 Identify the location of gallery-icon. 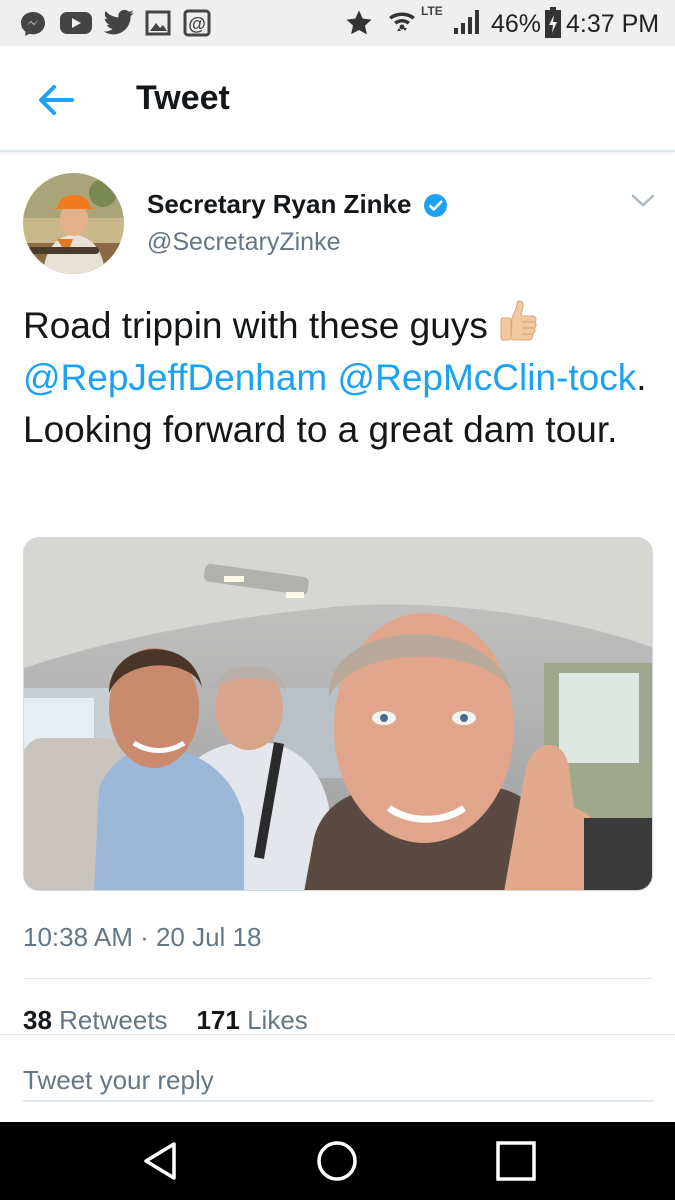
(158, 23).